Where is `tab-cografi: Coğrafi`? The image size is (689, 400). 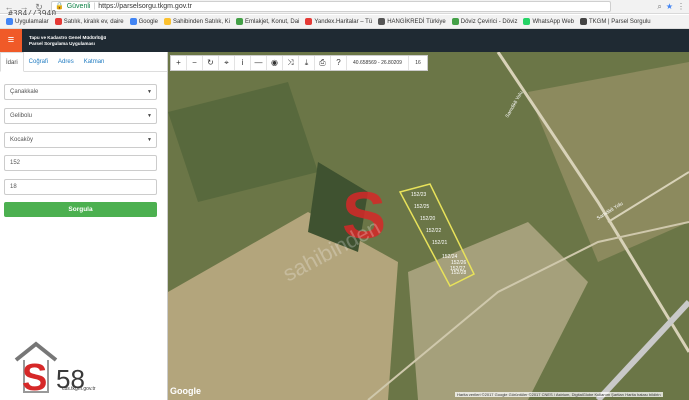 tab-cografi: Coğrafi is located at coordinates (38, 61).